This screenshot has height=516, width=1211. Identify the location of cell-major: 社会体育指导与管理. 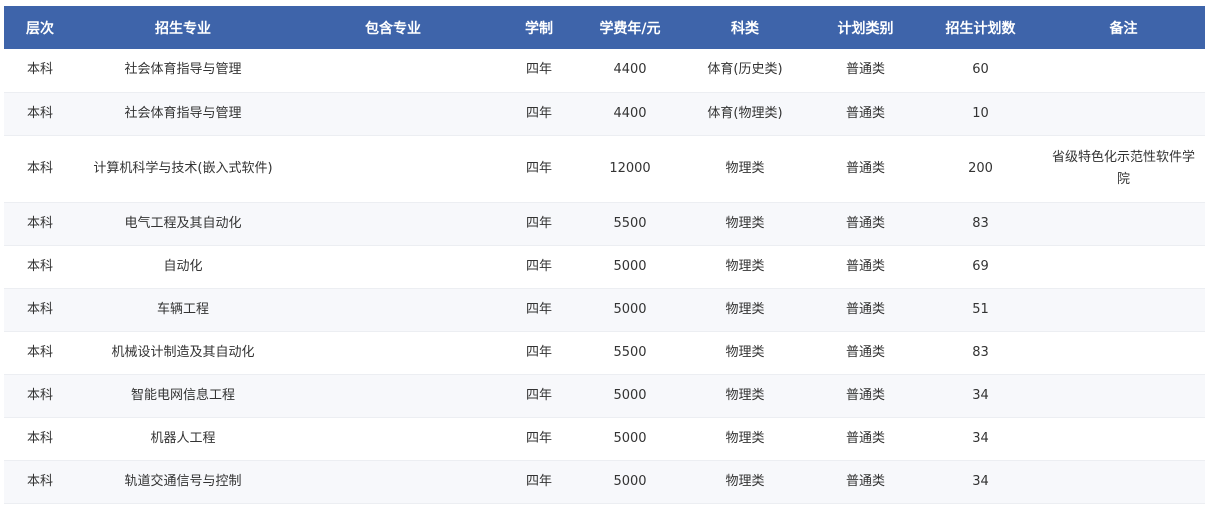
(183, 114).